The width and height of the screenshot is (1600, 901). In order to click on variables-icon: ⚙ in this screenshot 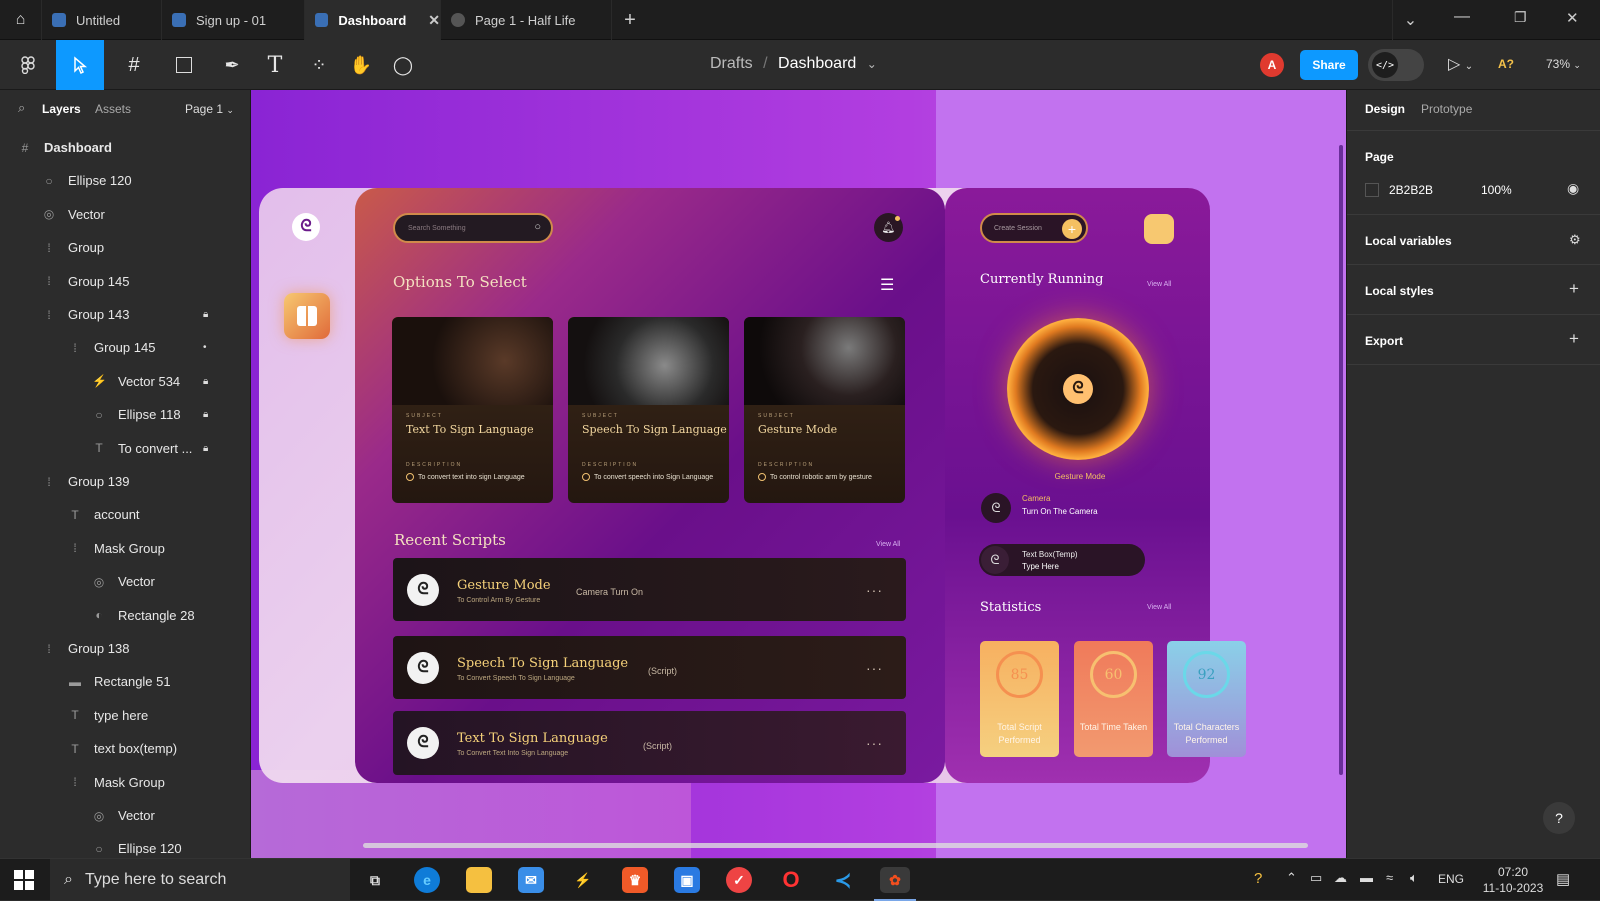, I will do `click(1575, 240)`.